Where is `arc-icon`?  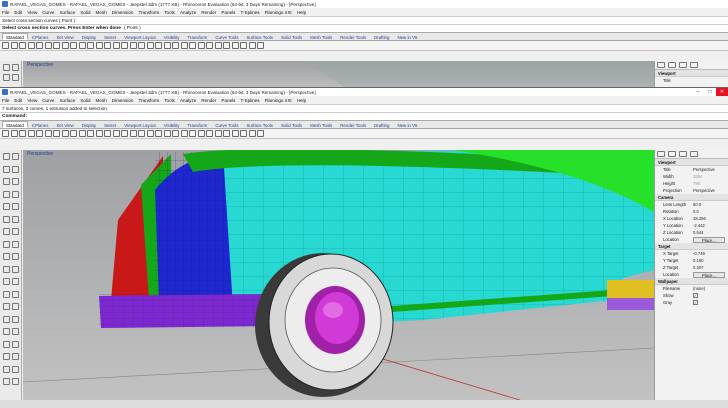 arc-icon is located at coordinates (15, 181).